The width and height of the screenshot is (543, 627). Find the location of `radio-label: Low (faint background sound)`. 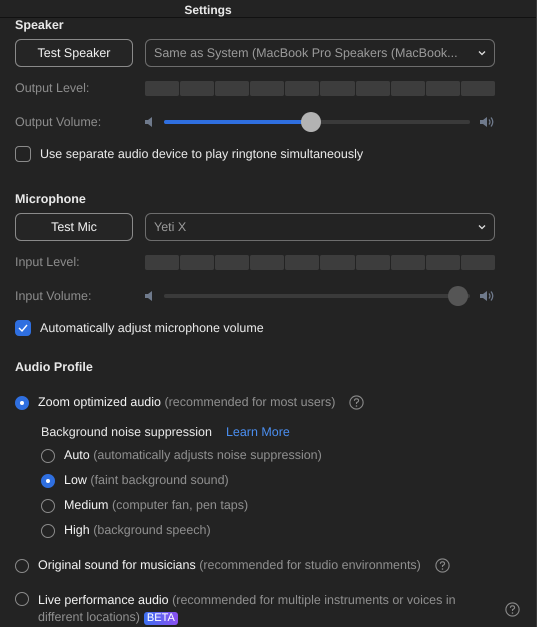

radio-label: Low (faint background sound) is located at coordinates (146, 480).